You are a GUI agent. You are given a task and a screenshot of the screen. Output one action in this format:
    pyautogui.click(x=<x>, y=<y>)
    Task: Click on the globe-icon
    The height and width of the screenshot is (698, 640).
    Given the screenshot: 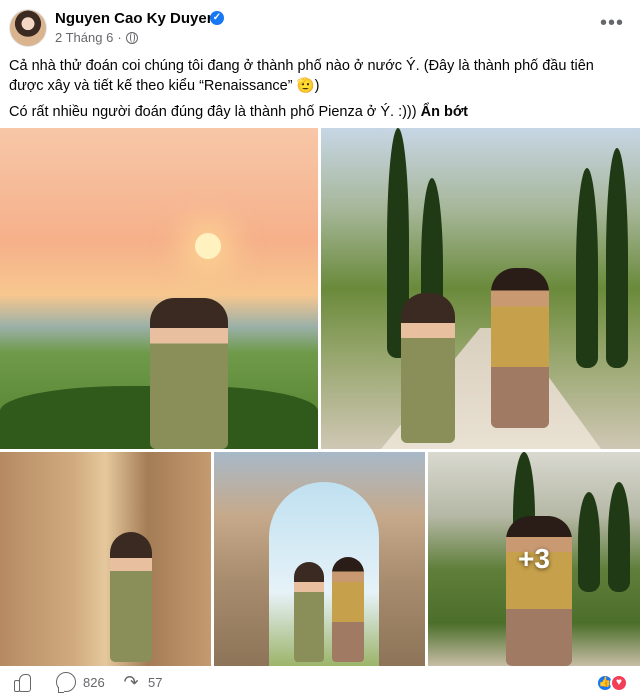 What is the action you would take?
    pyautogui.click(x=131, y=37)
    